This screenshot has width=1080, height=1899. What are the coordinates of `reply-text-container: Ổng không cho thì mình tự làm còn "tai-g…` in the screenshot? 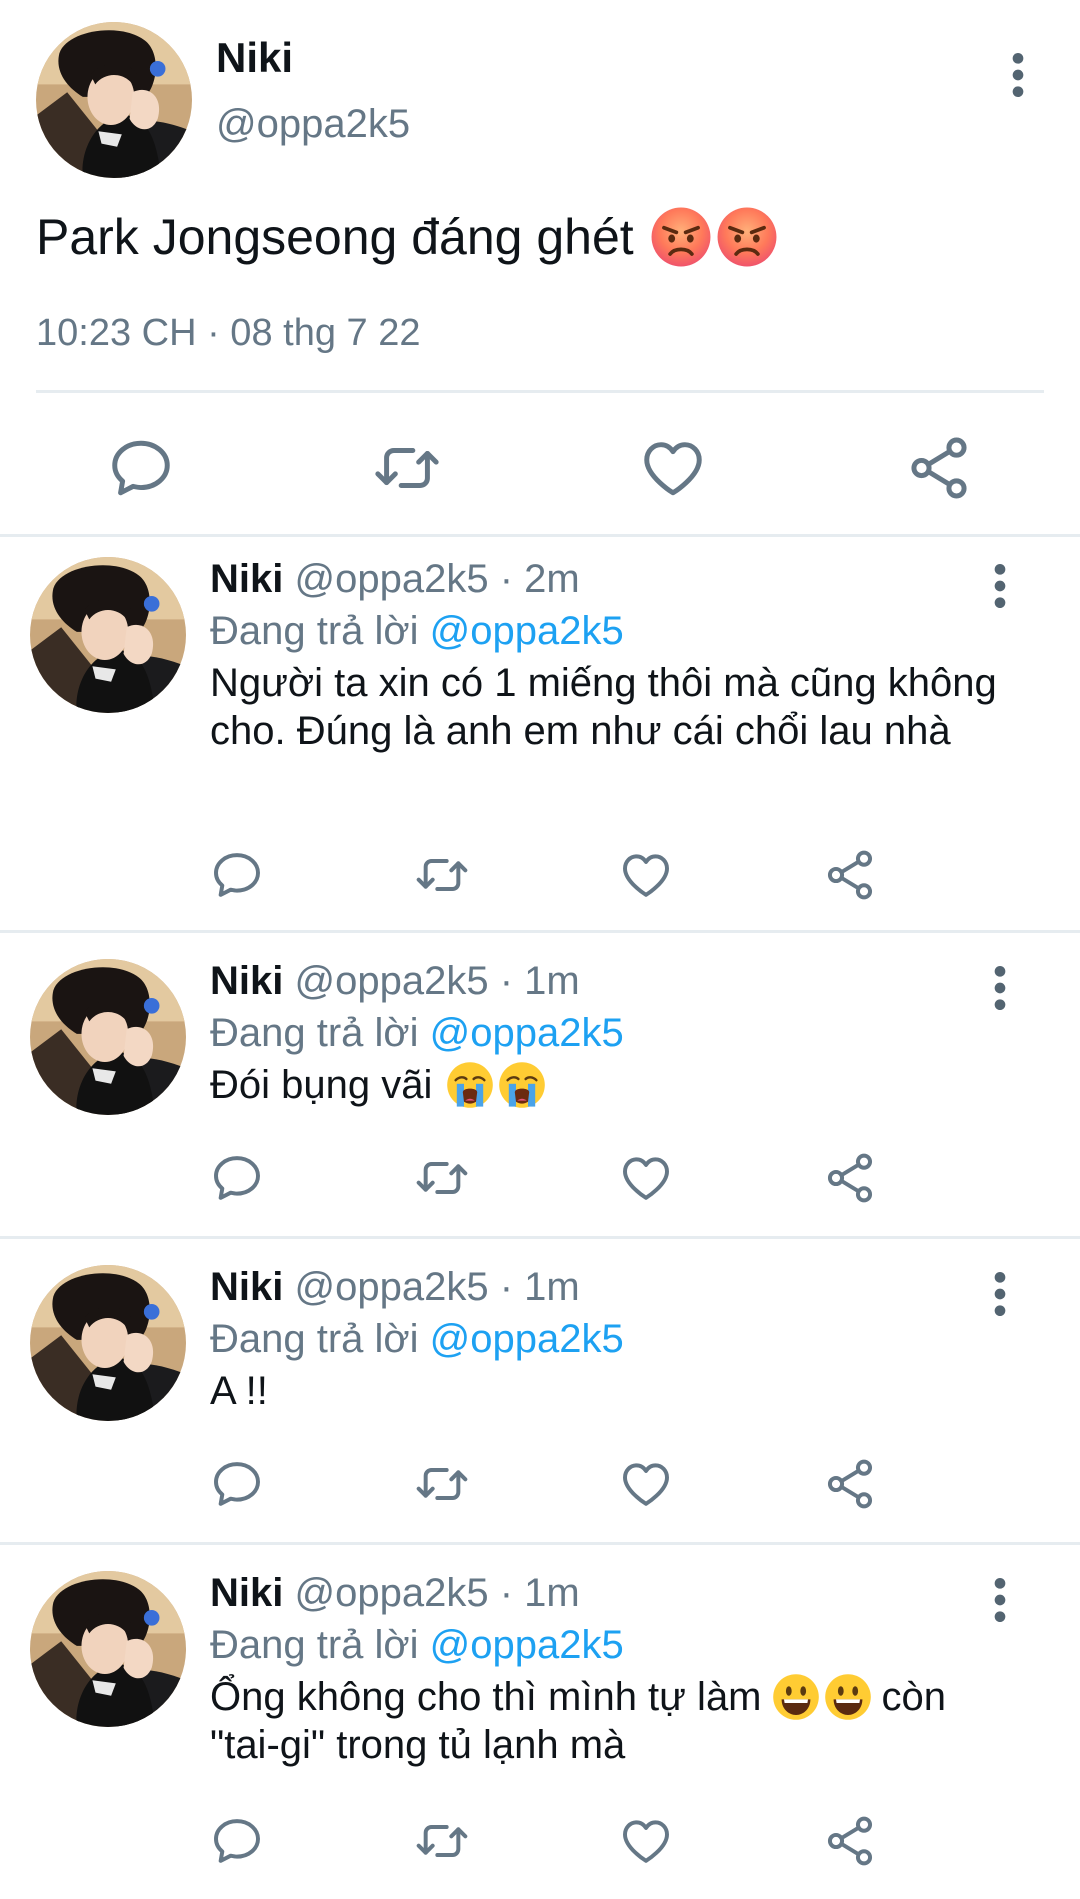 It's located at (610, 1721).